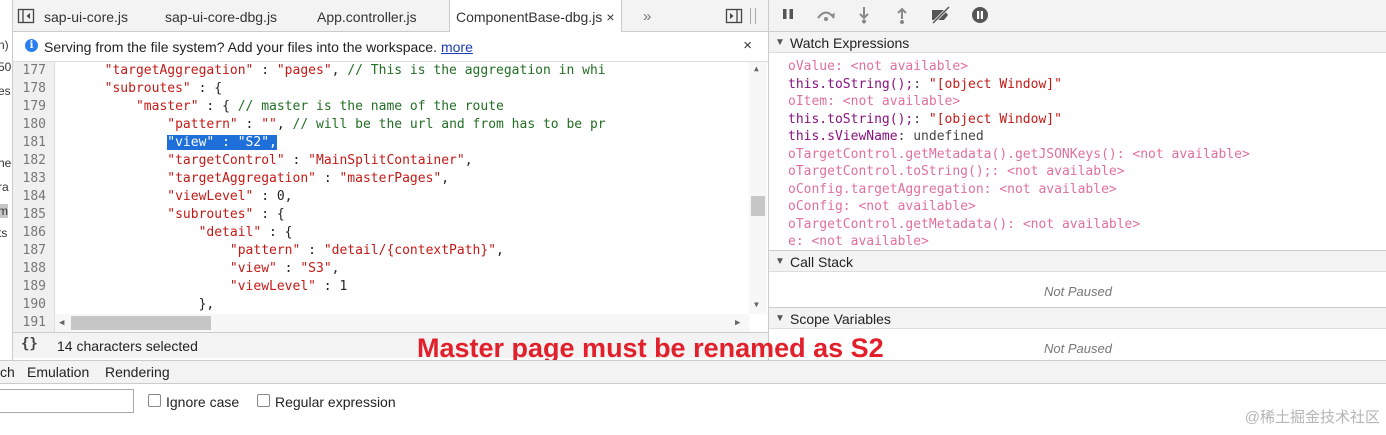 The width and height of the screenshot is (1386, 435). Describe the element at coordinates (29, 197) in the screenshot. I see `line-number: 184` at that location.